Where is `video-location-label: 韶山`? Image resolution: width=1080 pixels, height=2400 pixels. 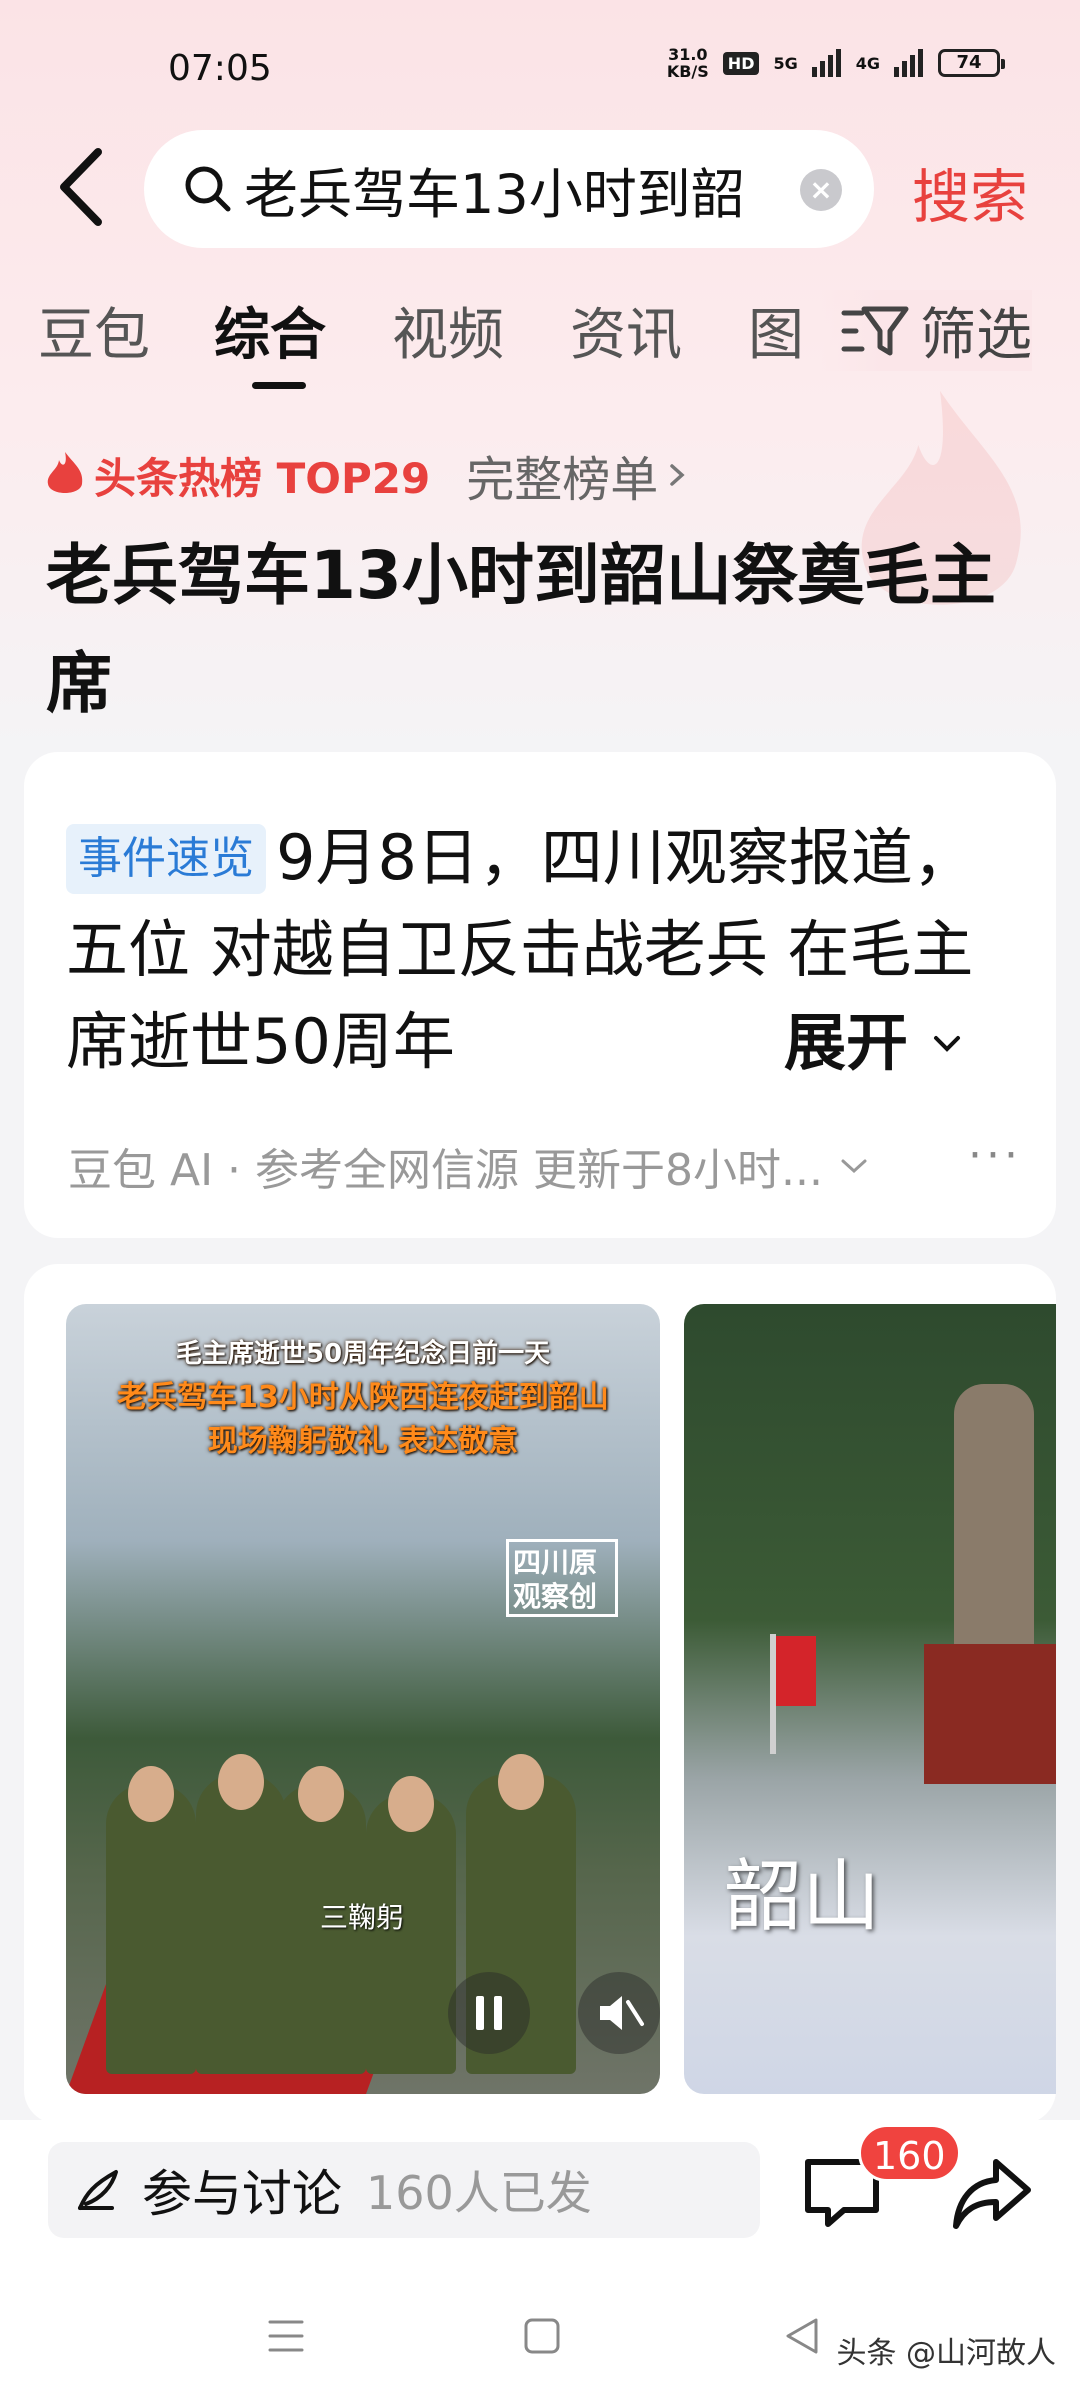 video-location-label: 韶山 is located at coordinates (802, 1897).